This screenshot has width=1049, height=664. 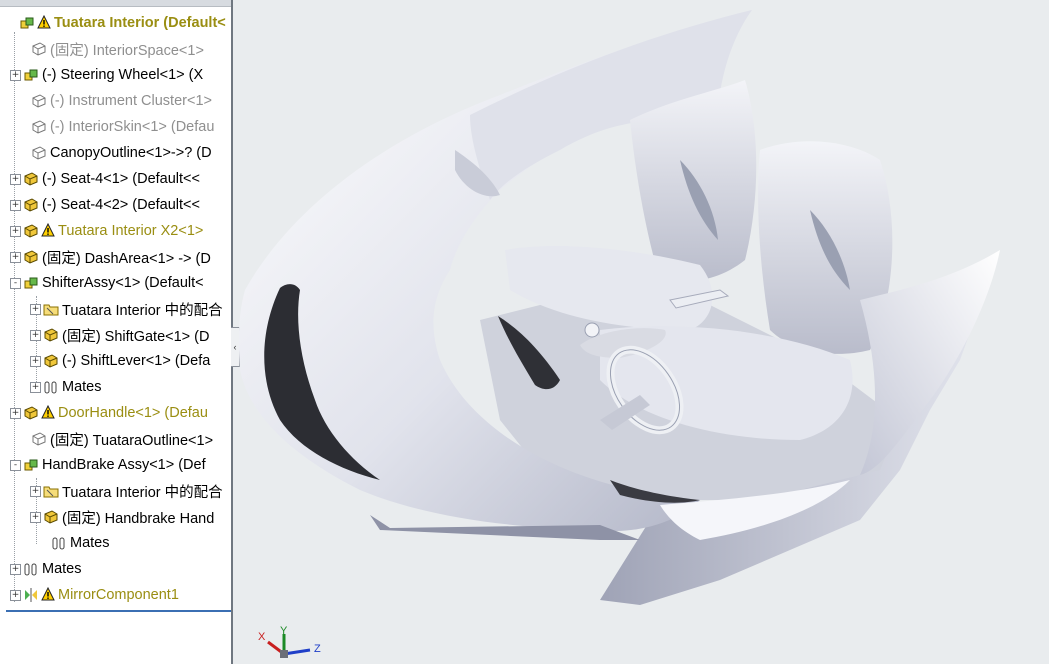 I want to click on tree-item: + DoorHandle<1> (Defau, so click(x=115, y=413).